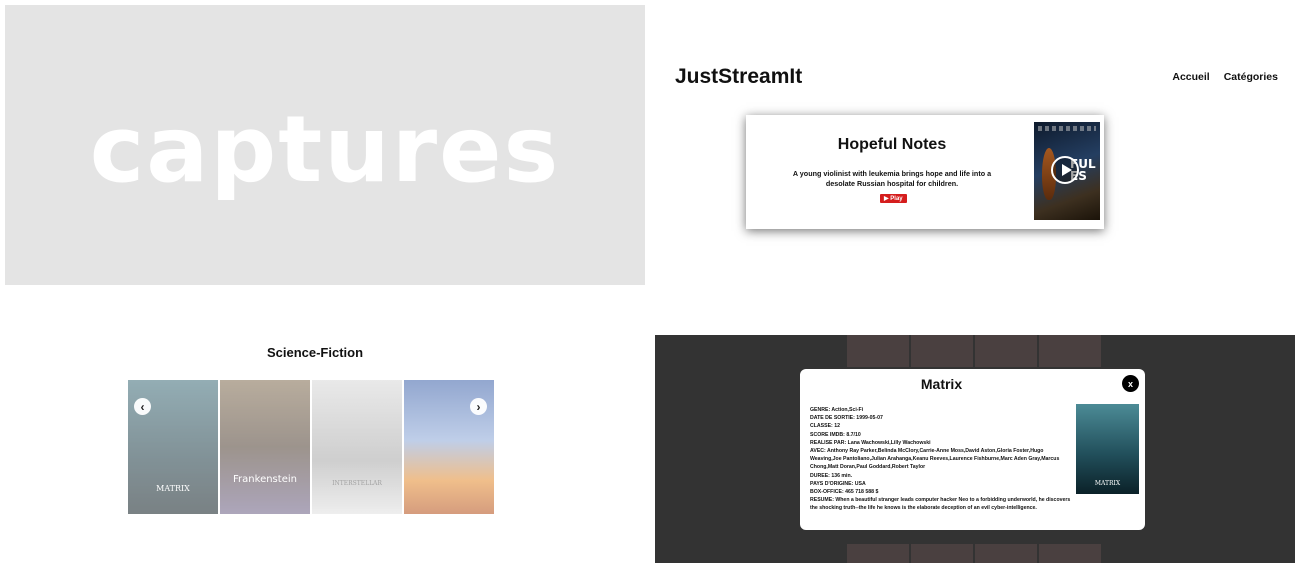 The image size is (1300, 580). Describe the element at coordinates (837, 410) in the screenshot. I see `detail-genre: GENRE: Action,Sci-Fi` at that location.